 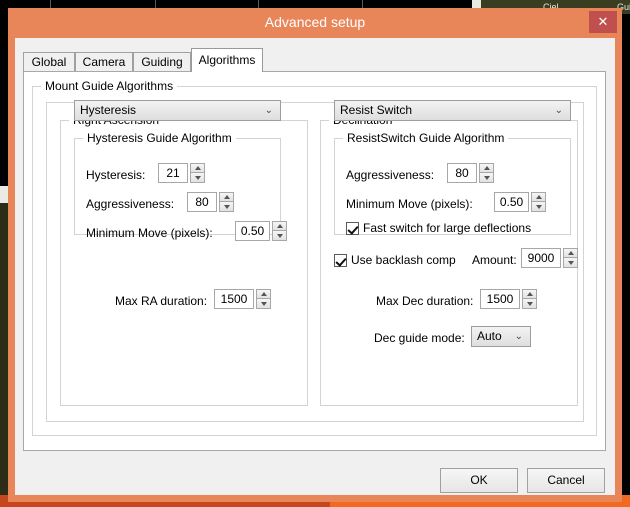 I want to click on tab-camera: Camera, so click(x=104, y=61).